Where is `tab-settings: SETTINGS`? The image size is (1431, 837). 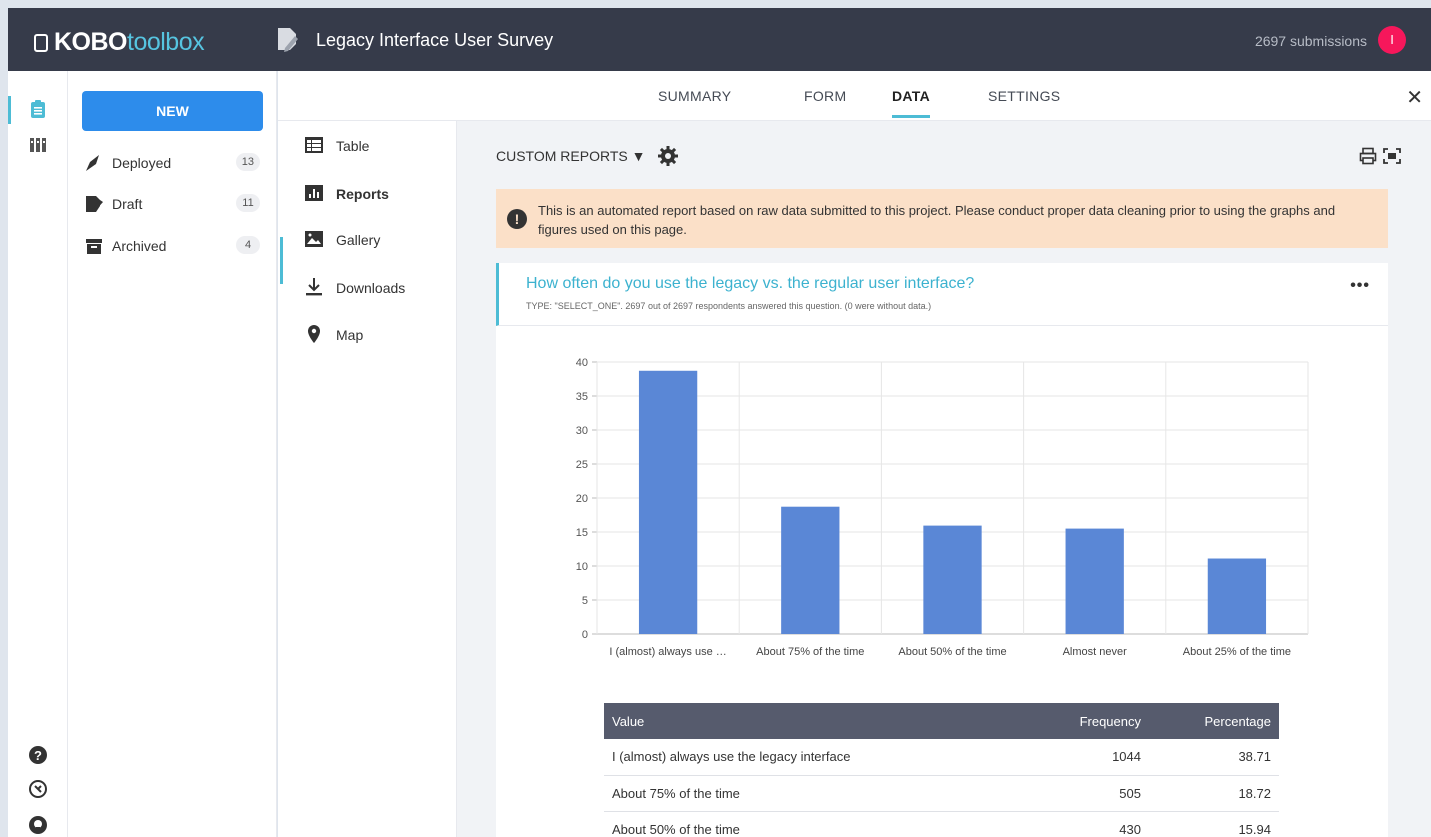
tab-settings: SETTINGS is located at coordinates (1024, 96).